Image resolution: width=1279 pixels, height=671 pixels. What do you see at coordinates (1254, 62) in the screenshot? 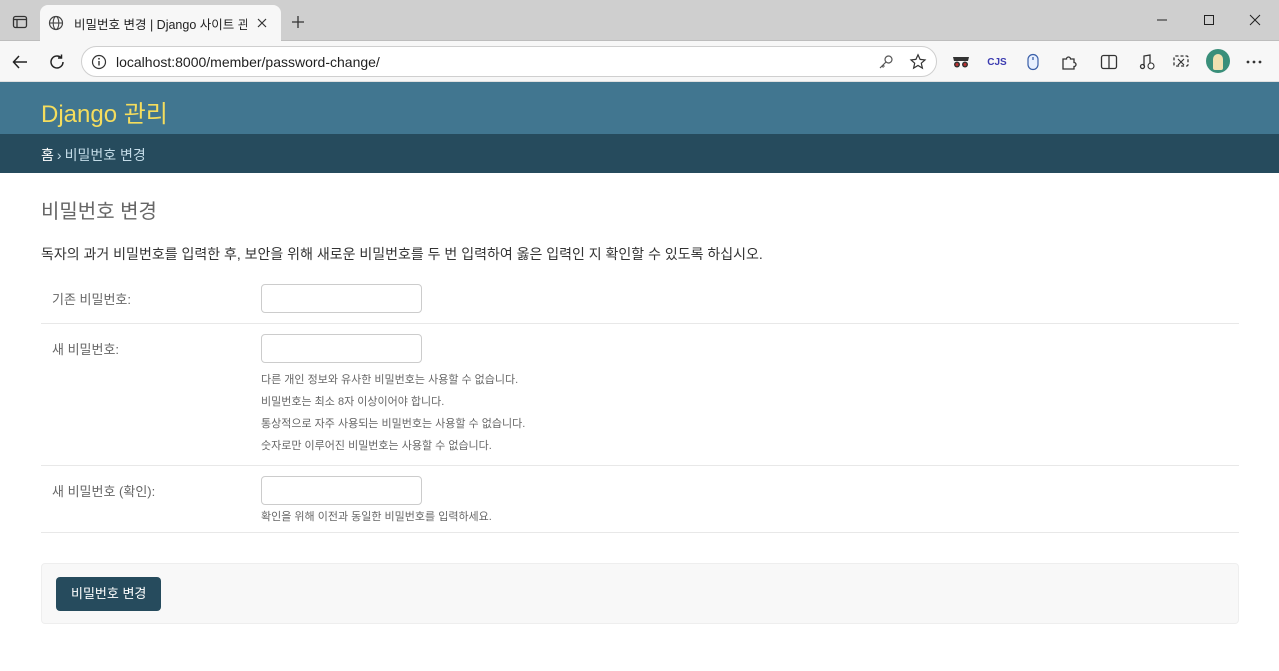
I see `more-options-icon` at bounding box center [1254, 62].